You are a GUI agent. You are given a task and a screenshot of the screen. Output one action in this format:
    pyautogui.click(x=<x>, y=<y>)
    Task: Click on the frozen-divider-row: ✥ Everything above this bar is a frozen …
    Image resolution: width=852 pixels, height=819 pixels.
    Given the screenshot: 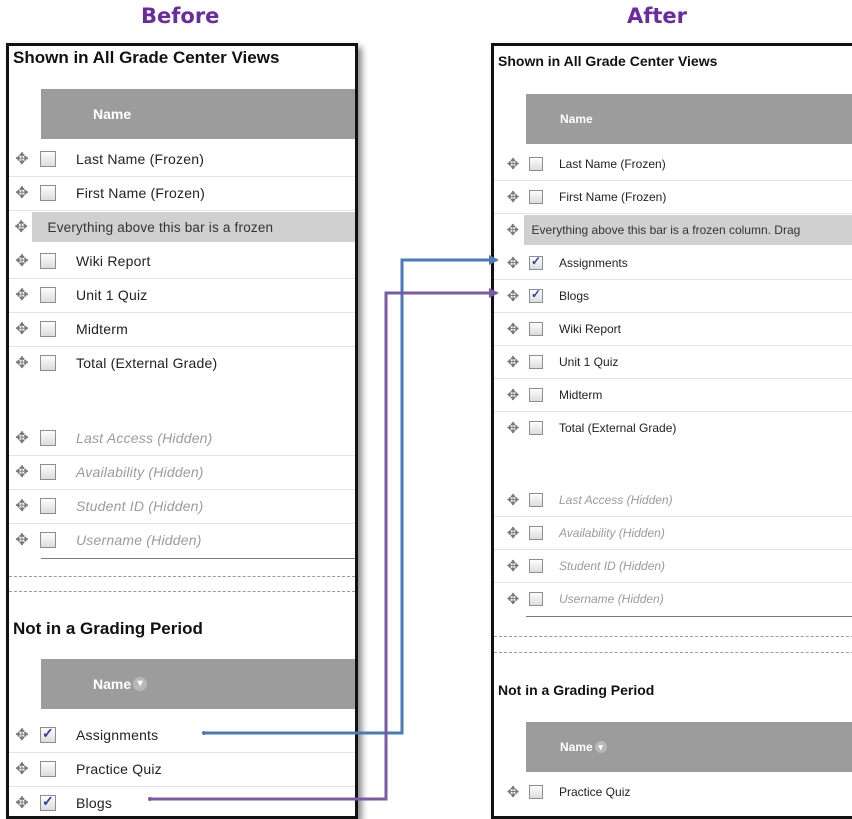 What is the action you would take?
    pyautogui.click(x=673, y=229)
    